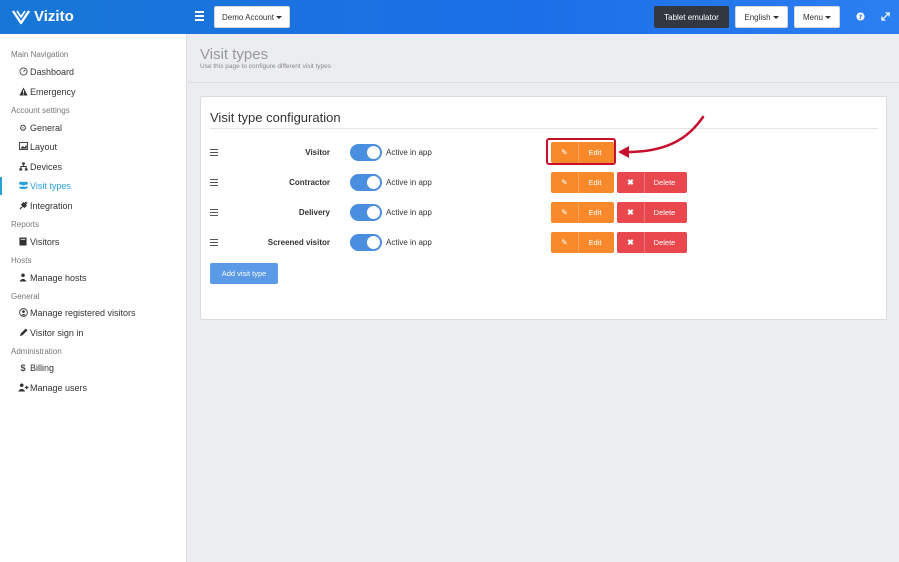 The height and width of the screenshot is (562, 899). Describe the element at coordinates (761, 17) in the screenshot. I see `language-dropdown: English` at that location.